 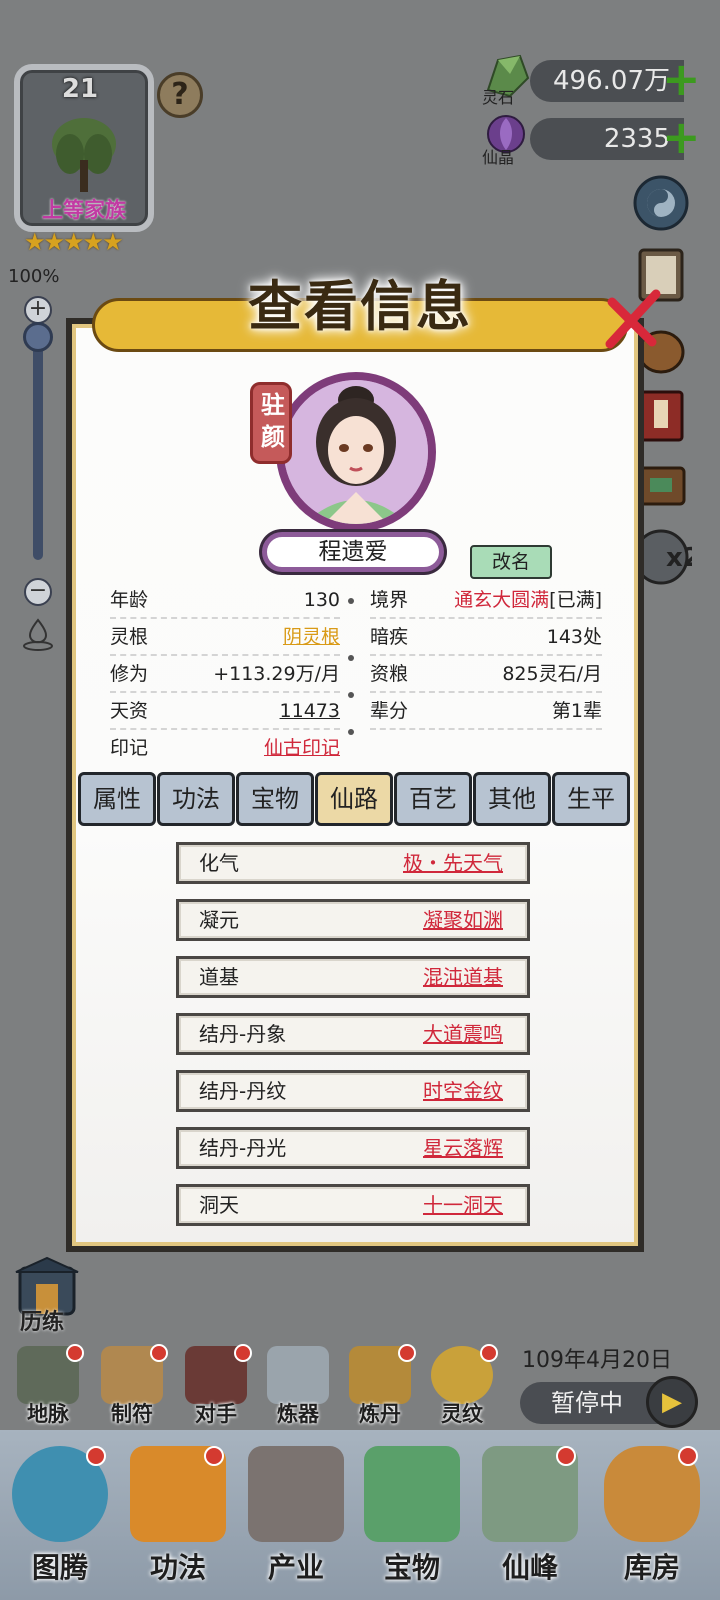 What do you see at coordinates (412, 1494) in the screenshot?
I see `treasure-icon` at bounding box center [412, 1494].